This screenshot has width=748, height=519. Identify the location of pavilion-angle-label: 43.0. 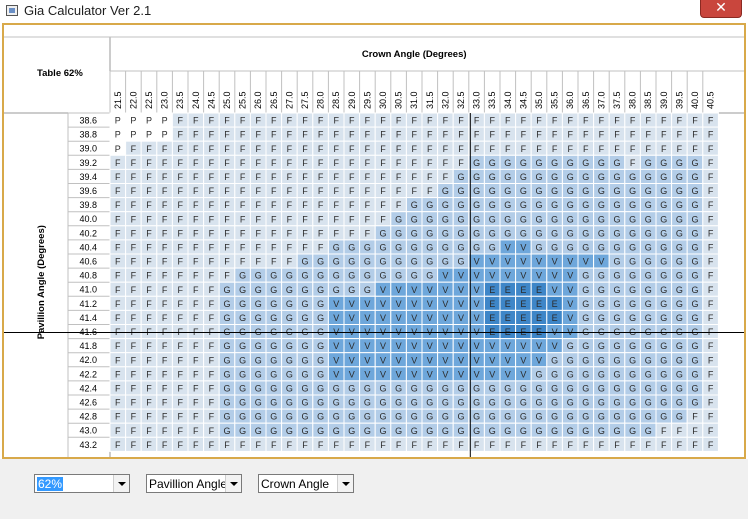
(88, 431).